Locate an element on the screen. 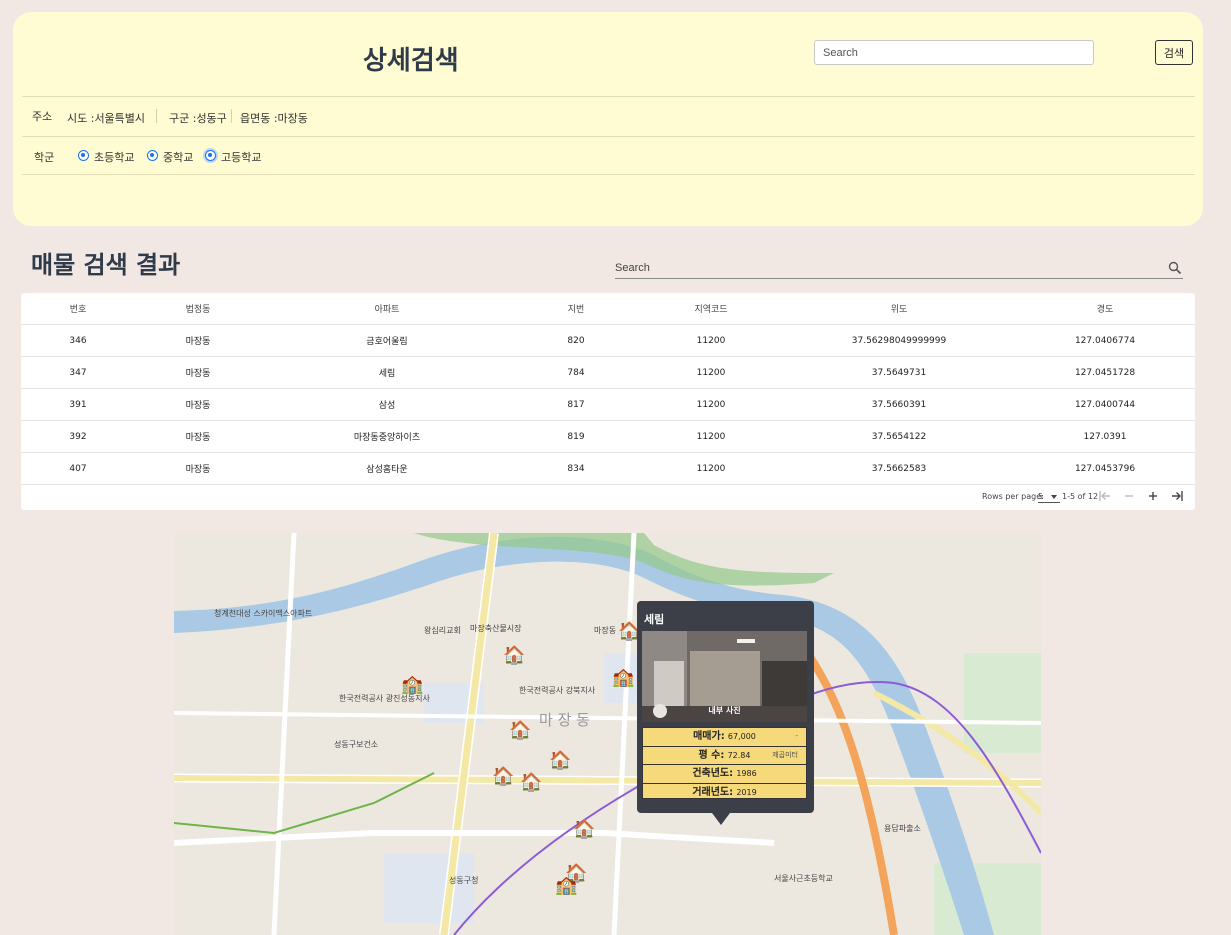 This screenshot has height=935, width=1231. popup-title: 세림 is located at coordinates (654, 619).